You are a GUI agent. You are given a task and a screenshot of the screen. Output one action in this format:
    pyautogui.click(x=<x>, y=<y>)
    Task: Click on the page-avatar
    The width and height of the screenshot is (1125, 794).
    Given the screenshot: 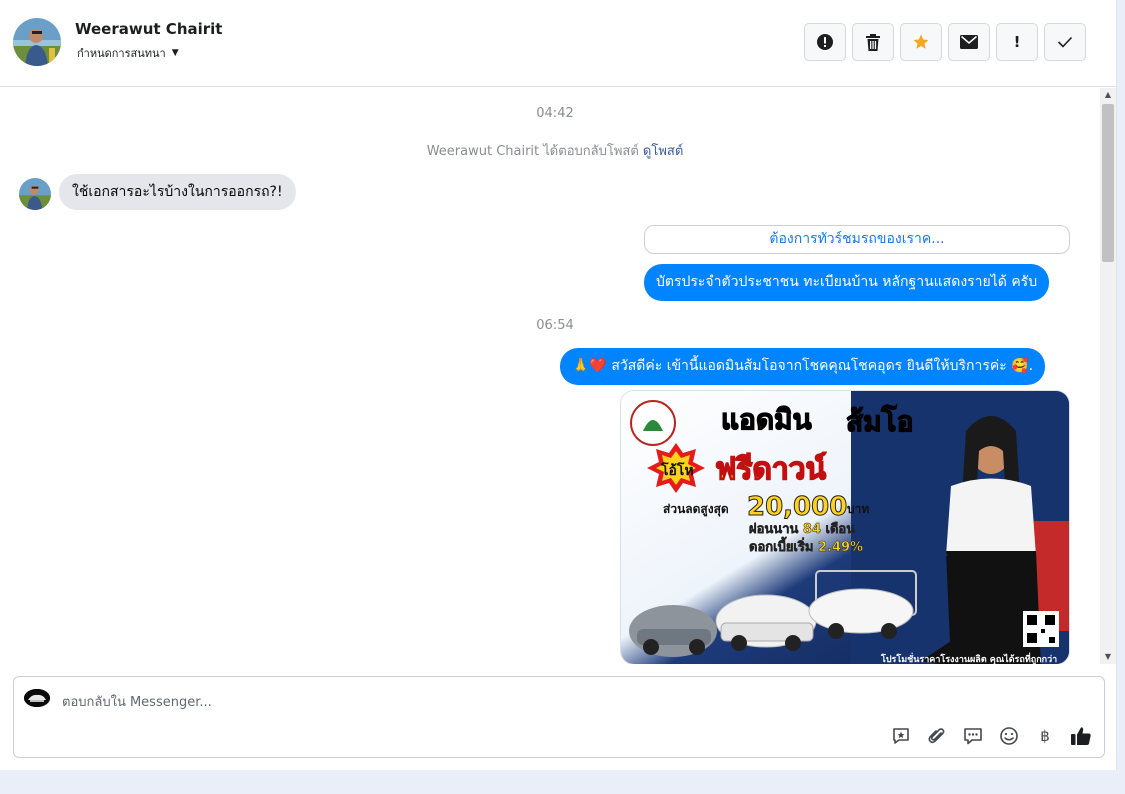 What is the action you would take?
    pyautogui.click(x=37, y=698)
    